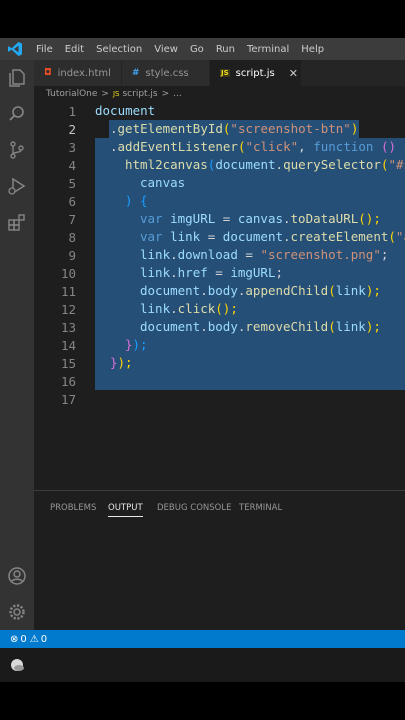  What do you see at coordinates (17, 114) in the screenshot?
I see `search-icon` at bounding box center [17, 114].